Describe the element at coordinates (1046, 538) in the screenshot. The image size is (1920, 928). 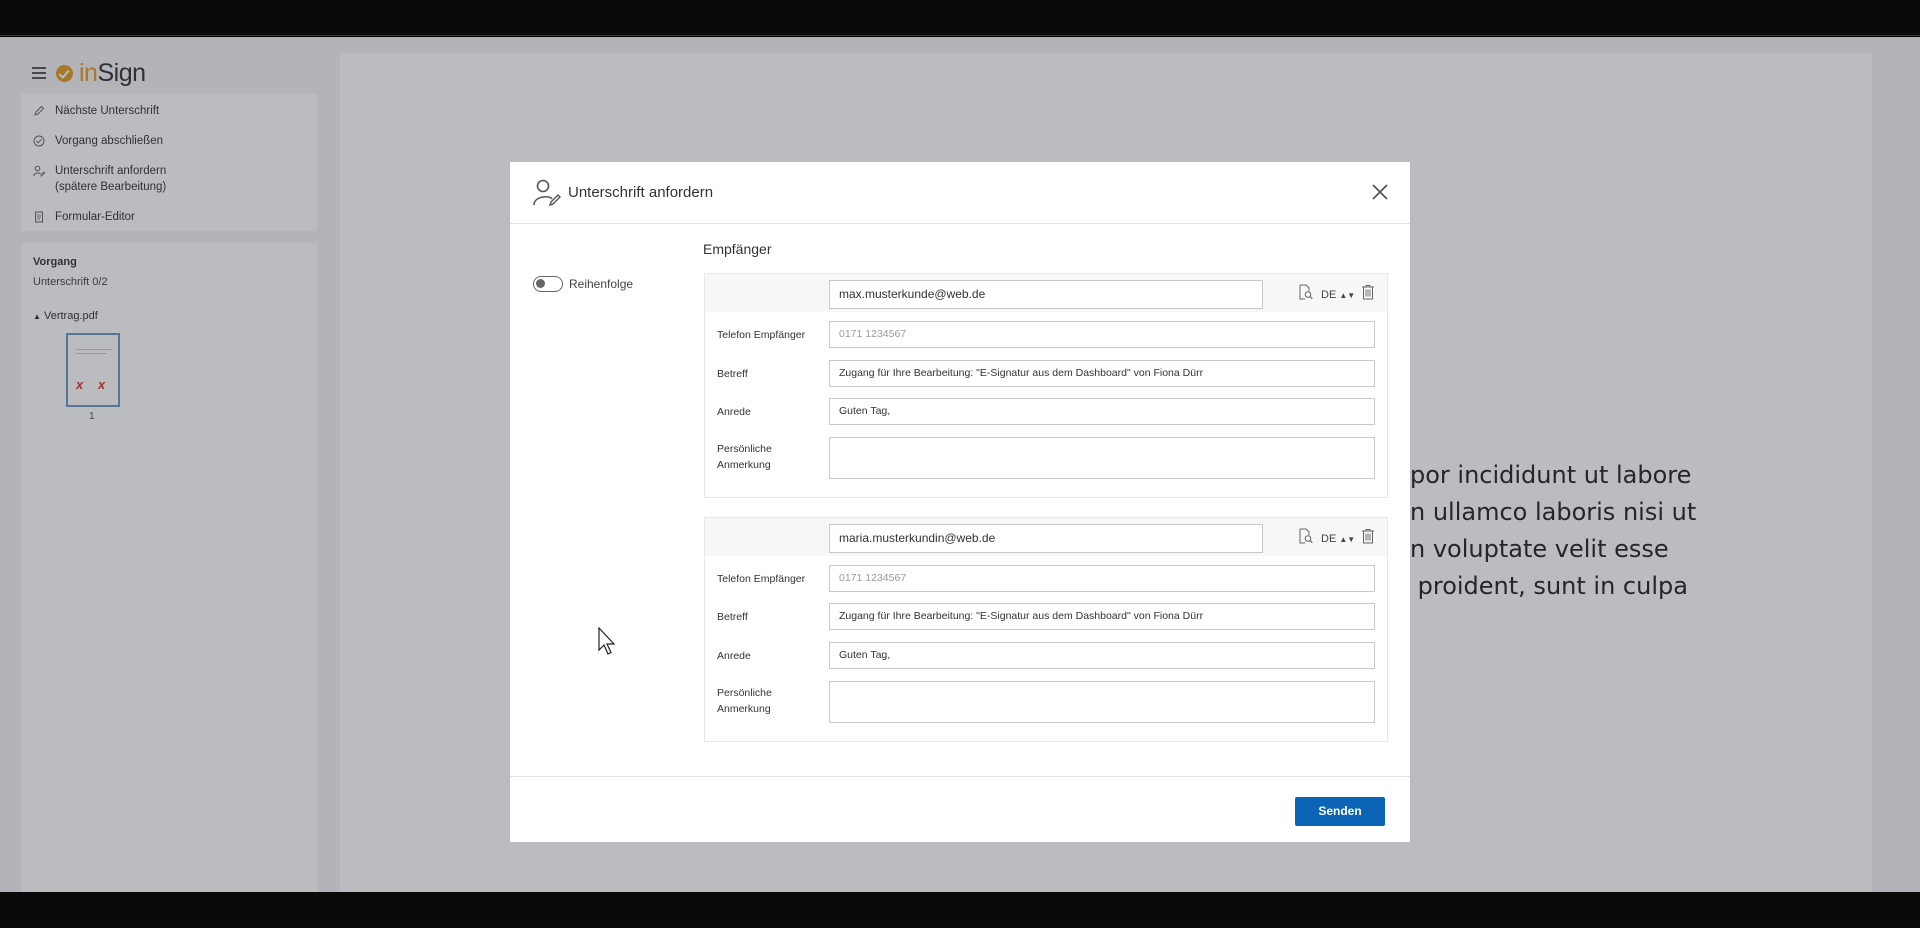
I see `recipient-email-field: maria.musterkundin@web.de` at that location.